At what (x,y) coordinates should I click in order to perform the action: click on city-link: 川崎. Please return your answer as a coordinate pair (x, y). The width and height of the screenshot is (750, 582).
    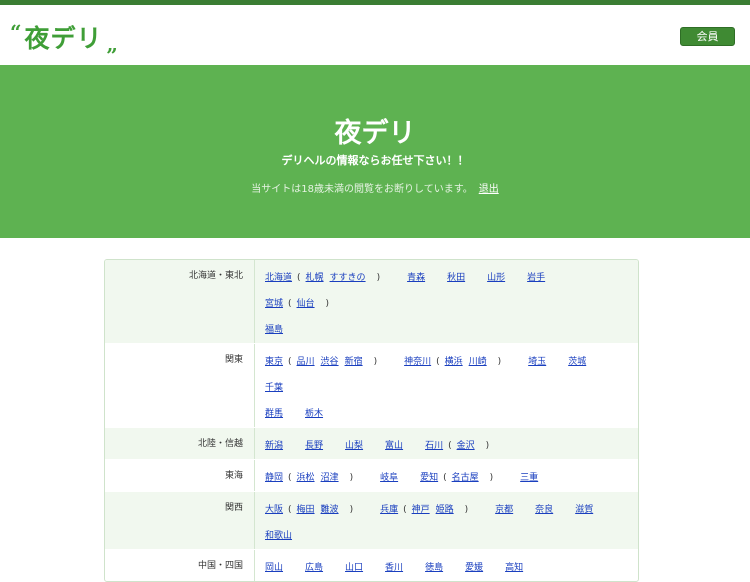
    Looking at the image, I should click on (478, 362).